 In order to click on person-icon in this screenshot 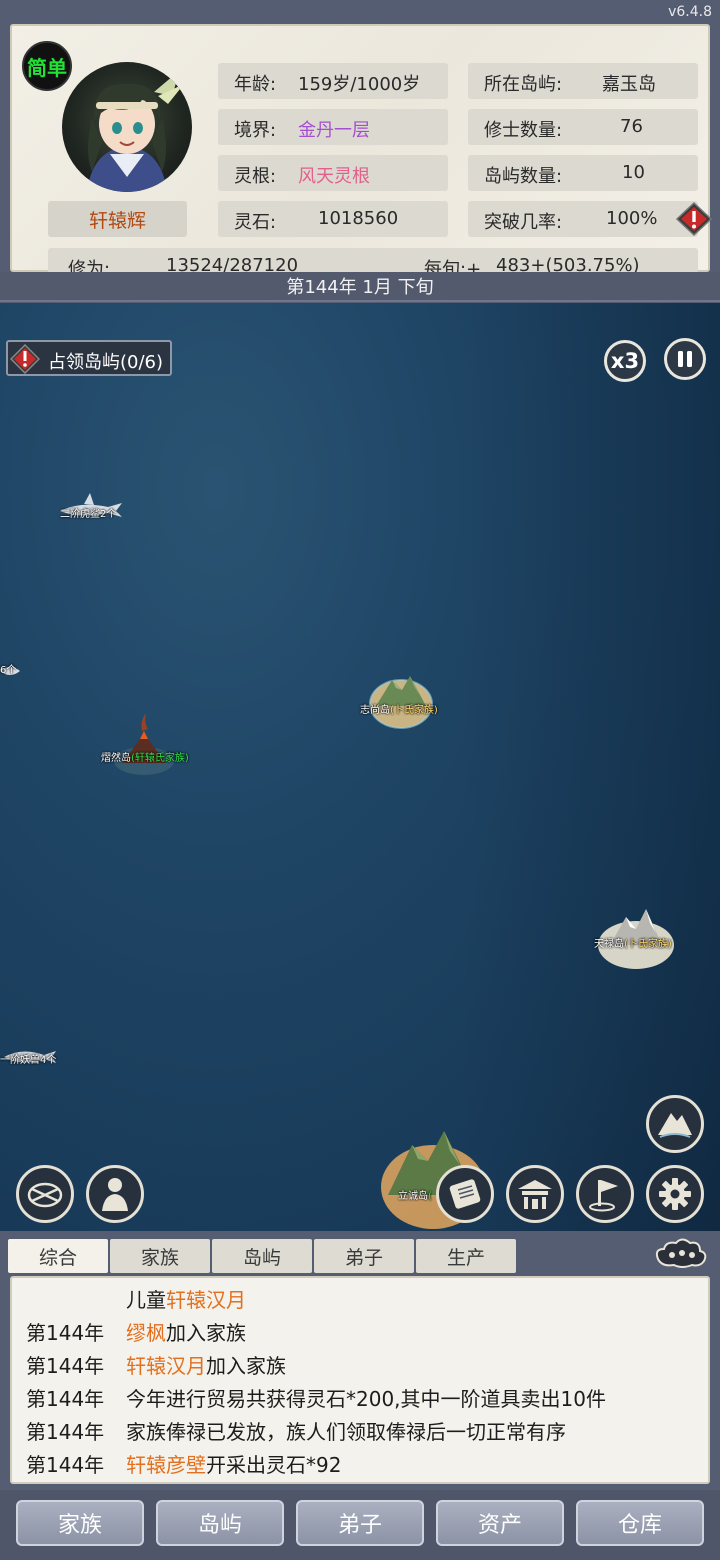, I will do `click(115, 1194)`.